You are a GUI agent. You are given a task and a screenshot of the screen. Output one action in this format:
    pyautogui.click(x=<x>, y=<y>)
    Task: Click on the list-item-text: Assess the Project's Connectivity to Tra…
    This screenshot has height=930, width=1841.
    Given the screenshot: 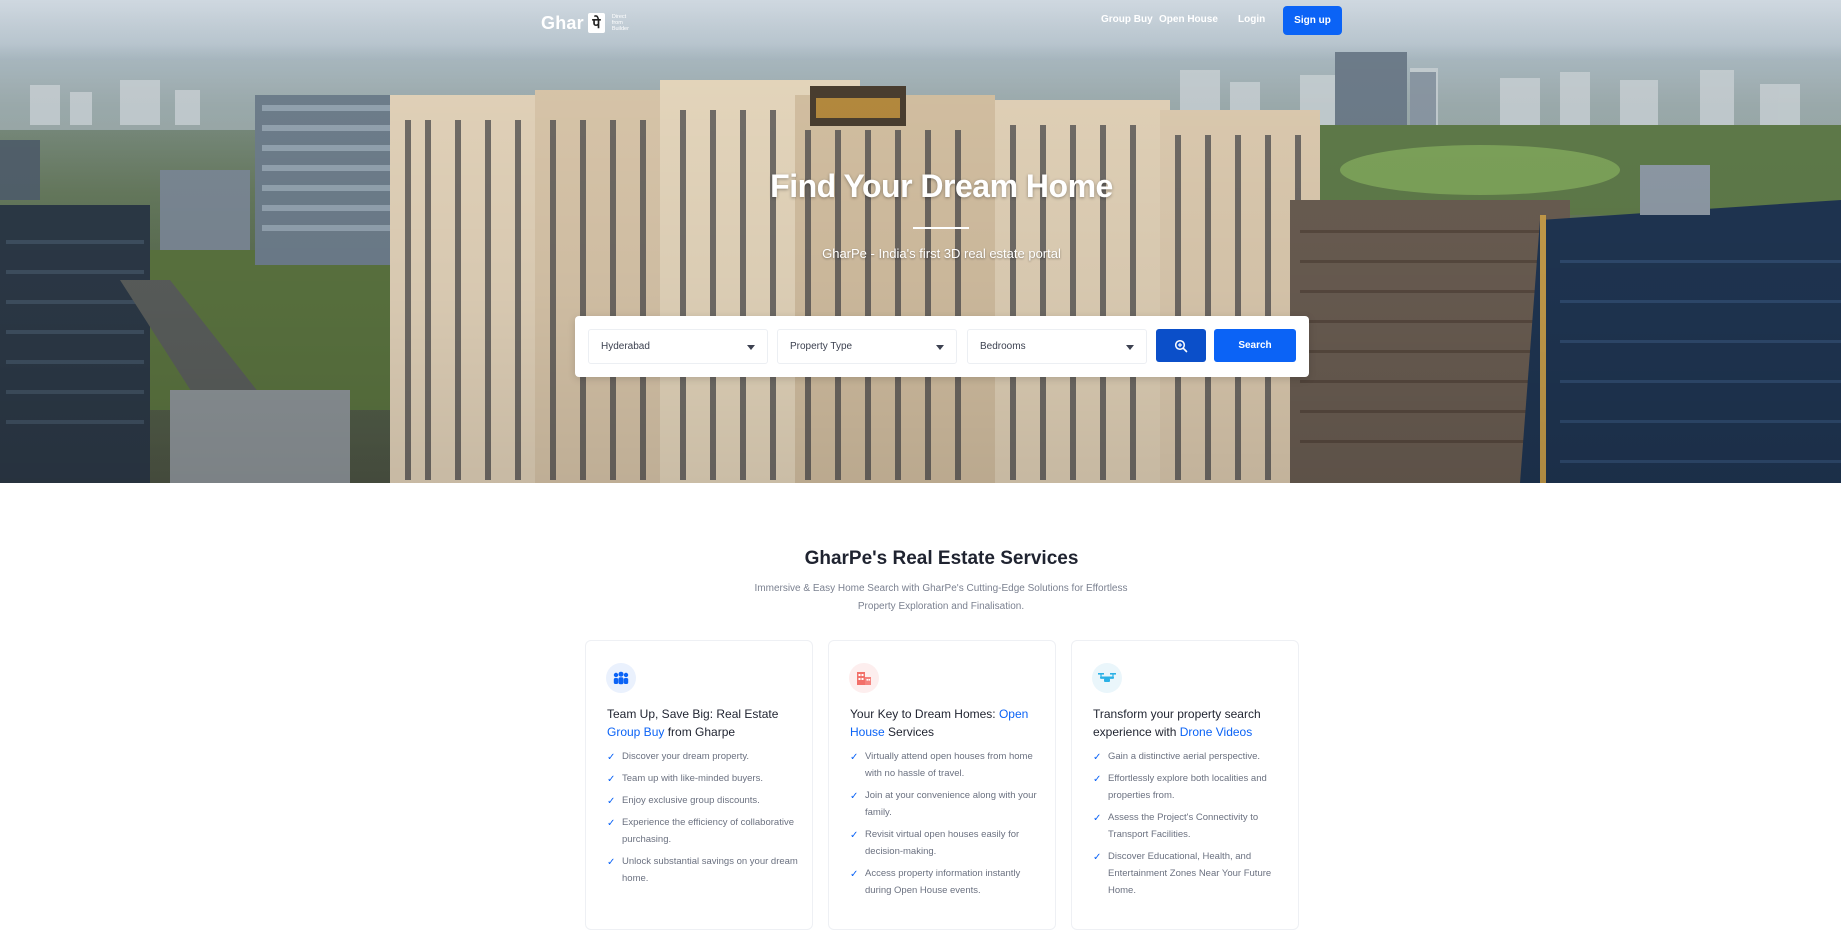 What is the action you would take?
    pyautogui.click(x=1183, y=826)
    